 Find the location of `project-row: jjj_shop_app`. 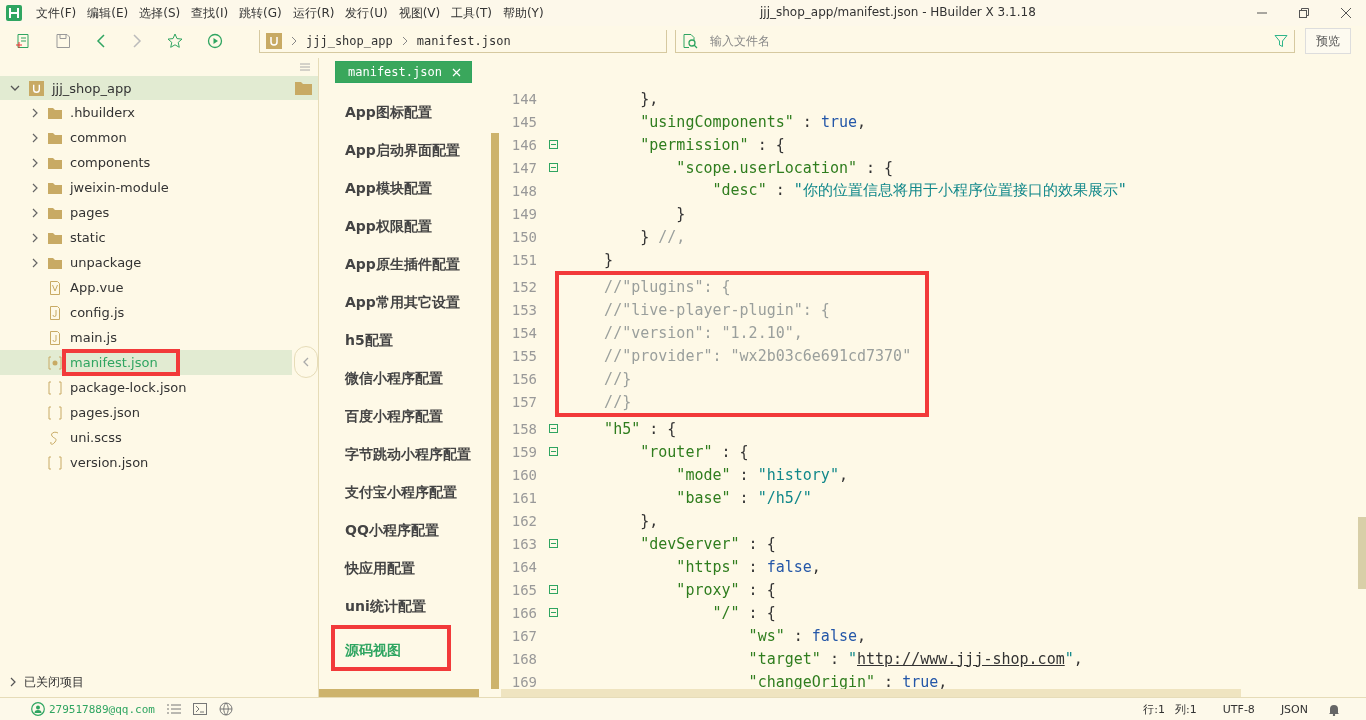

project-row: jjj_shop_app is located at coordinates (159, 88).